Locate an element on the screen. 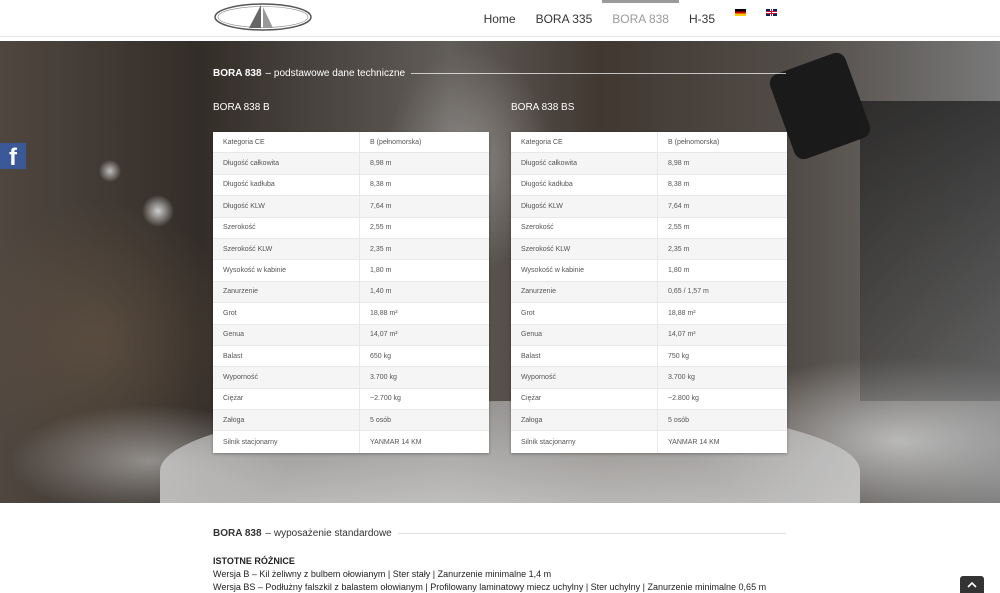  spec-value: ~2.800 kg is located at coordinates (683, 399).